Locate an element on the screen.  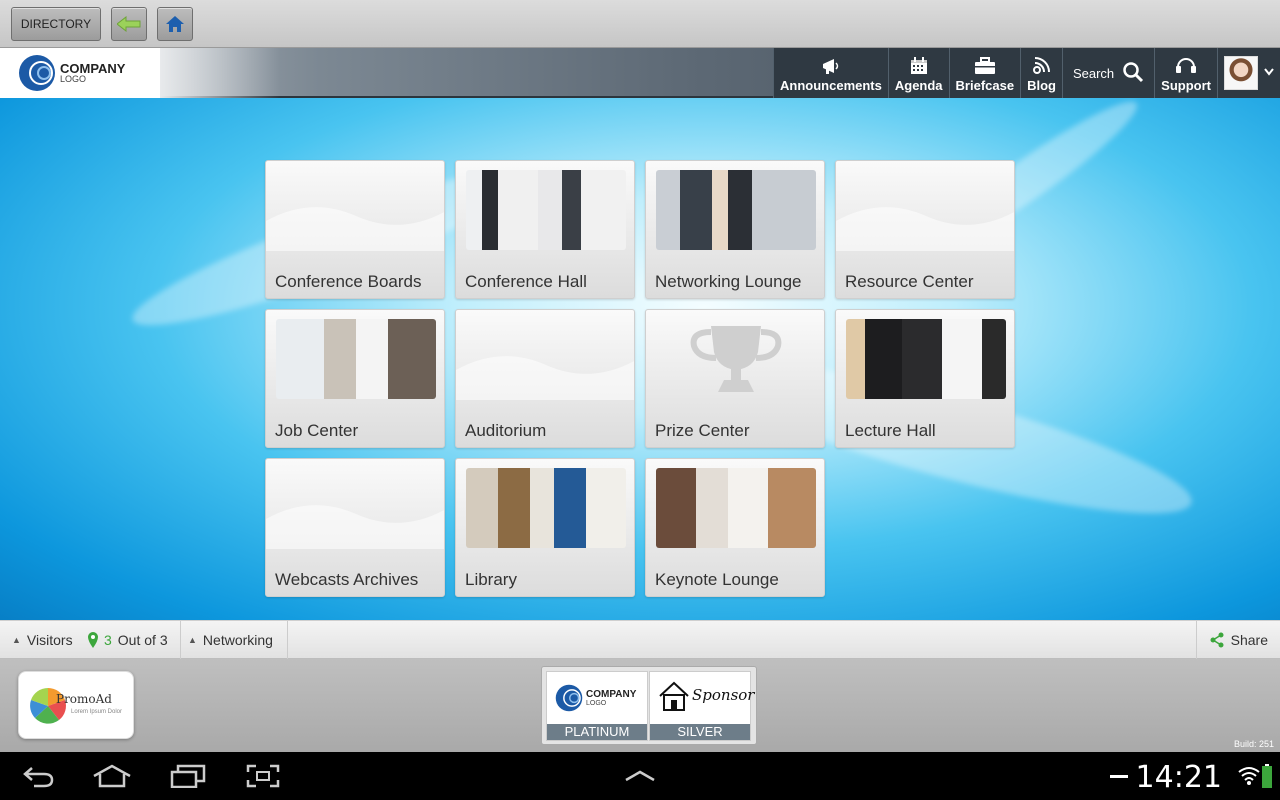
recent-apps-icon is located at coordinates (188, 776).